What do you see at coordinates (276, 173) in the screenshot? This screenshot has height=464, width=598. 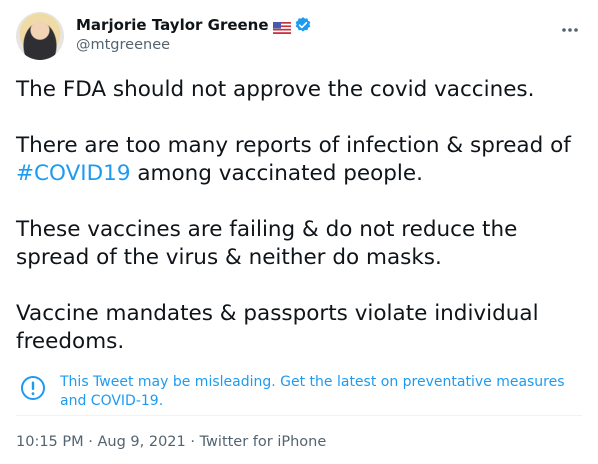 I see `tweet-line: among vaccinated people.` at bounding box center [276, 173].